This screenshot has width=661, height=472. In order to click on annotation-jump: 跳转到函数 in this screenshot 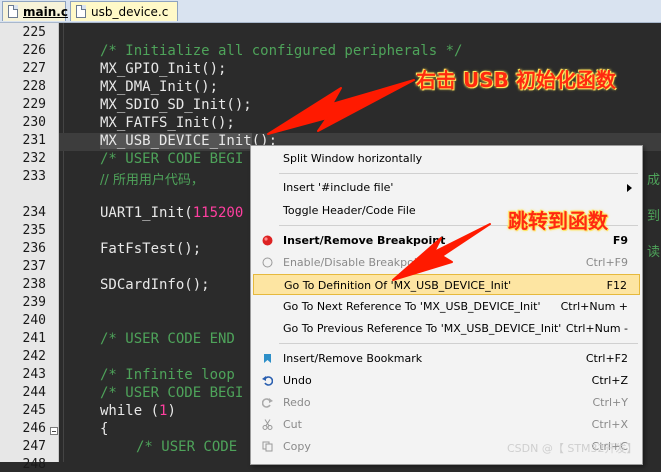, I will do `click(558, 221)`.